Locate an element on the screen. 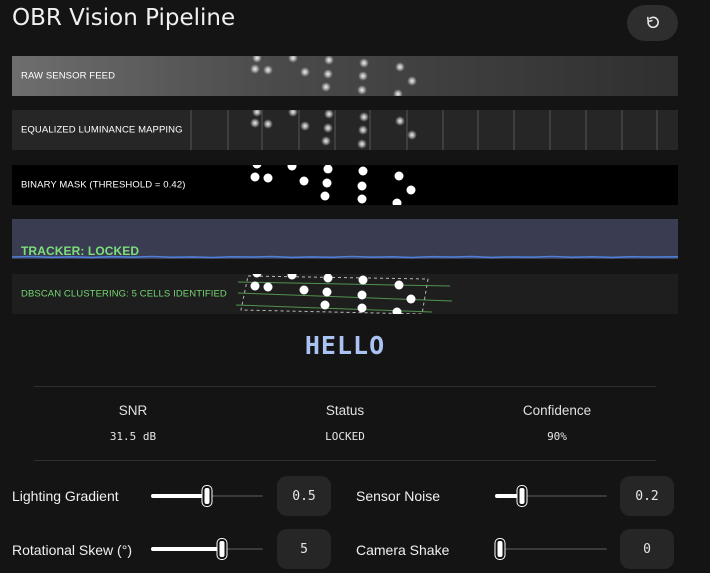 The image size is (710, 573). binary-mask-panel: BINARY MASK (THRESHOLD = 0.42) is located at coordinates (345, 185).